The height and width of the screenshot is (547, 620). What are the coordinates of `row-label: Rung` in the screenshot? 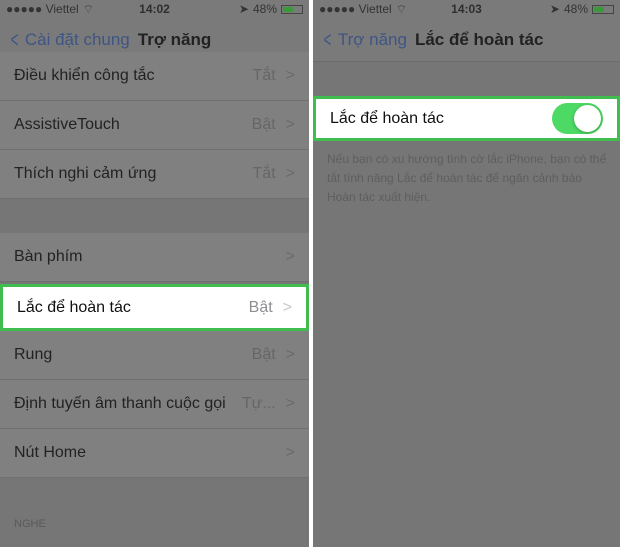 It's located at (33, 354).